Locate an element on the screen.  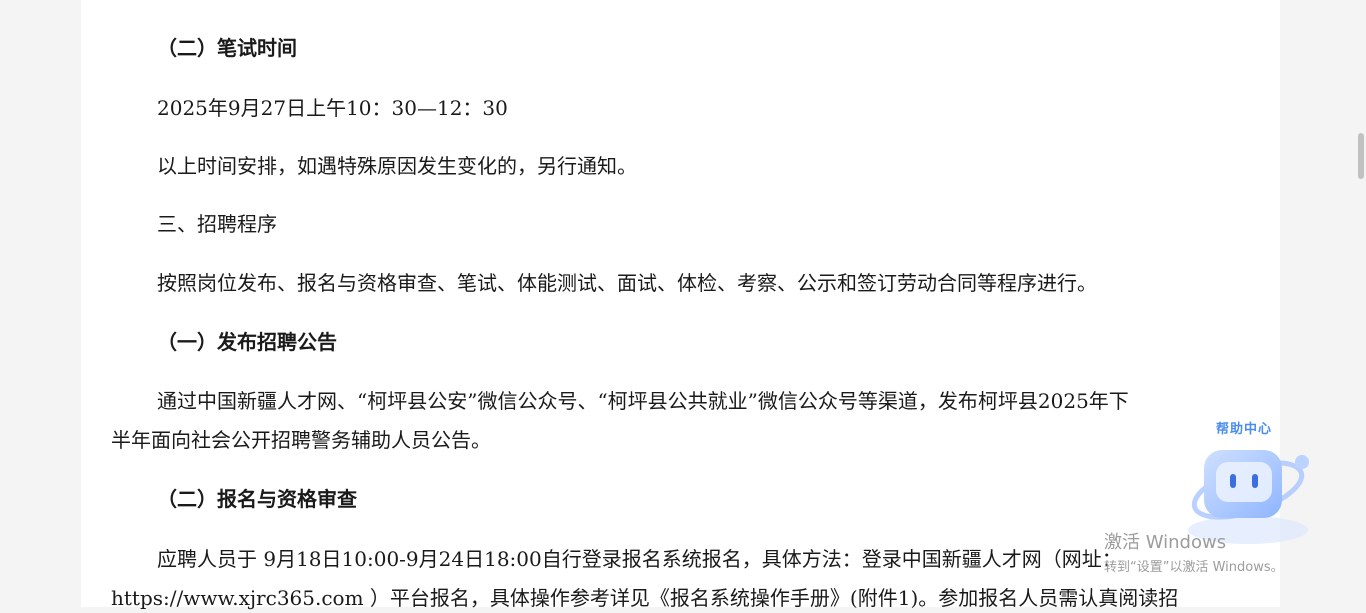
subheading-exam-time: （二）笔试时间 is located at coordinates (227, 48).